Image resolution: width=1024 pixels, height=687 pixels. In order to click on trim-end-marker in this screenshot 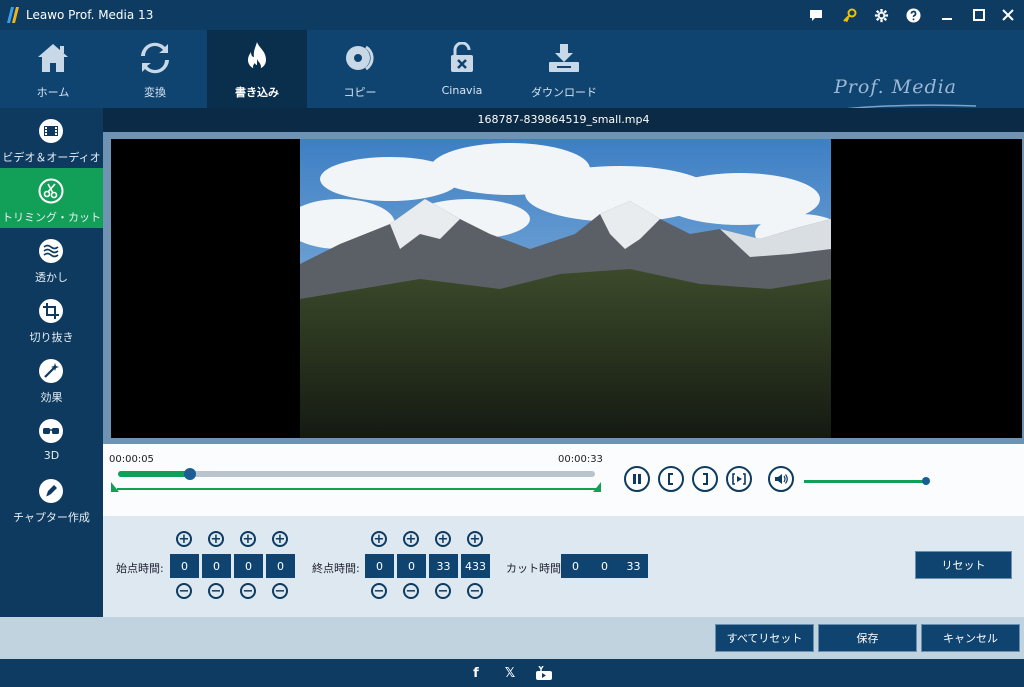, I will do `click(597, 487)`.